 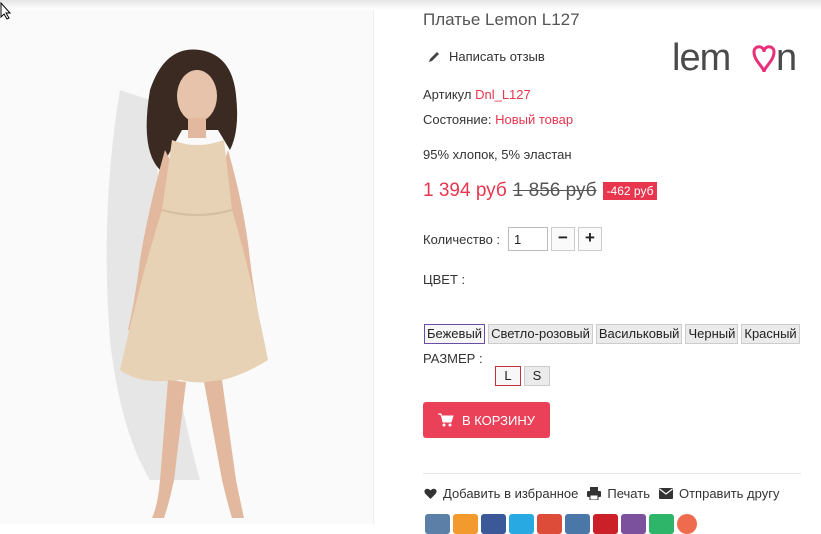 I want to click on write-review-link: Написать отзыв, so click(x=486, y=56).